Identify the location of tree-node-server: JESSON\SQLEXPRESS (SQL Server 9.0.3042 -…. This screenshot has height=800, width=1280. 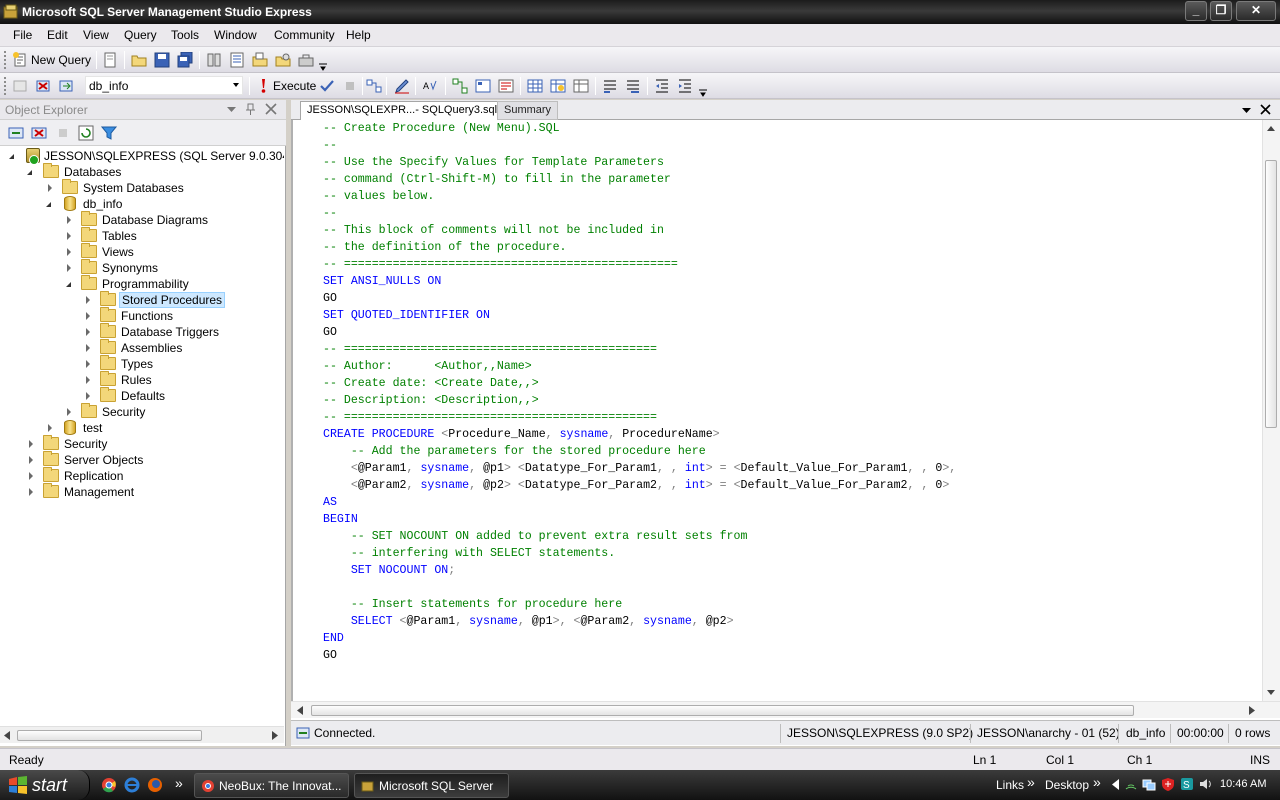
(146, 156).